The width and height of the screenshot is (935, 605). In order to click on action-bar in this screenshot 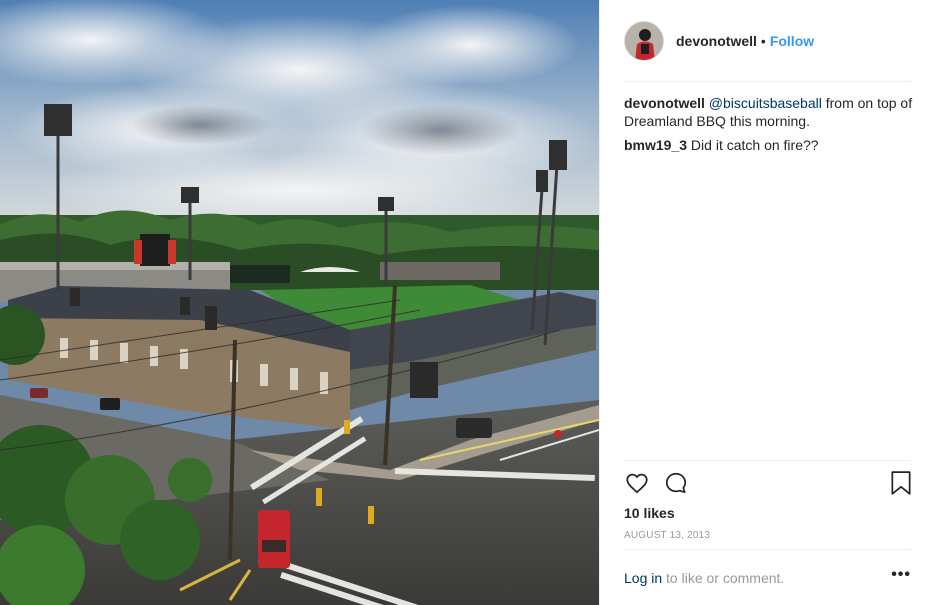, I will do `click(769, 485)`.